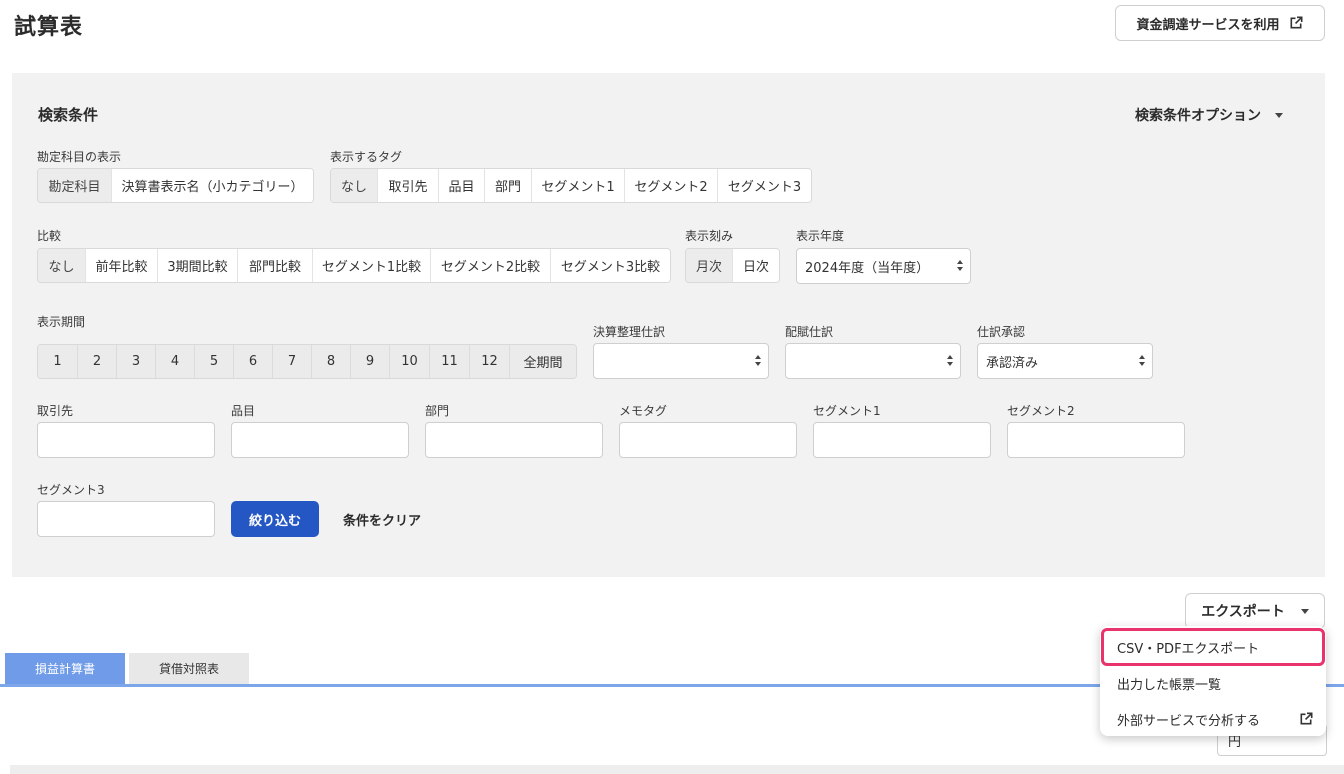 This screenshot has width=1344, height=774. I want to click on segment3-input, so click(126, 519).